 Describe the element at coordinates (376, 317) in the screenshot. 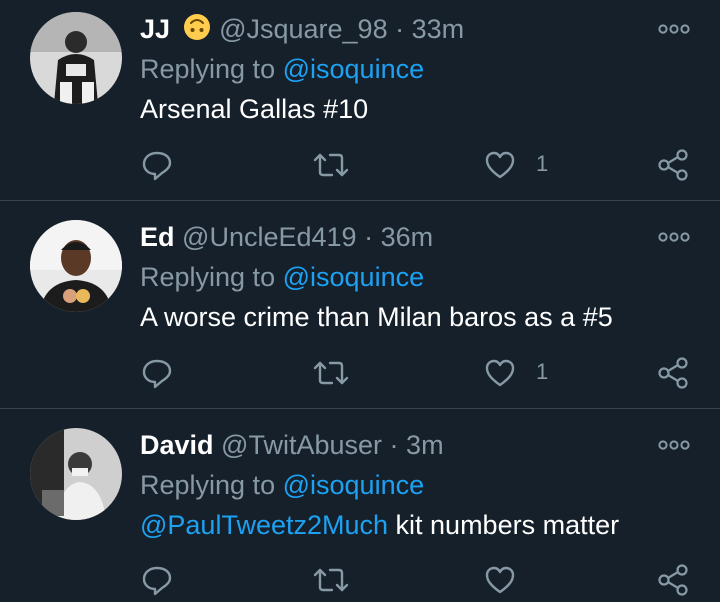

I see `tweet-text: A worse crime than Milan baros as a #5` at that location.